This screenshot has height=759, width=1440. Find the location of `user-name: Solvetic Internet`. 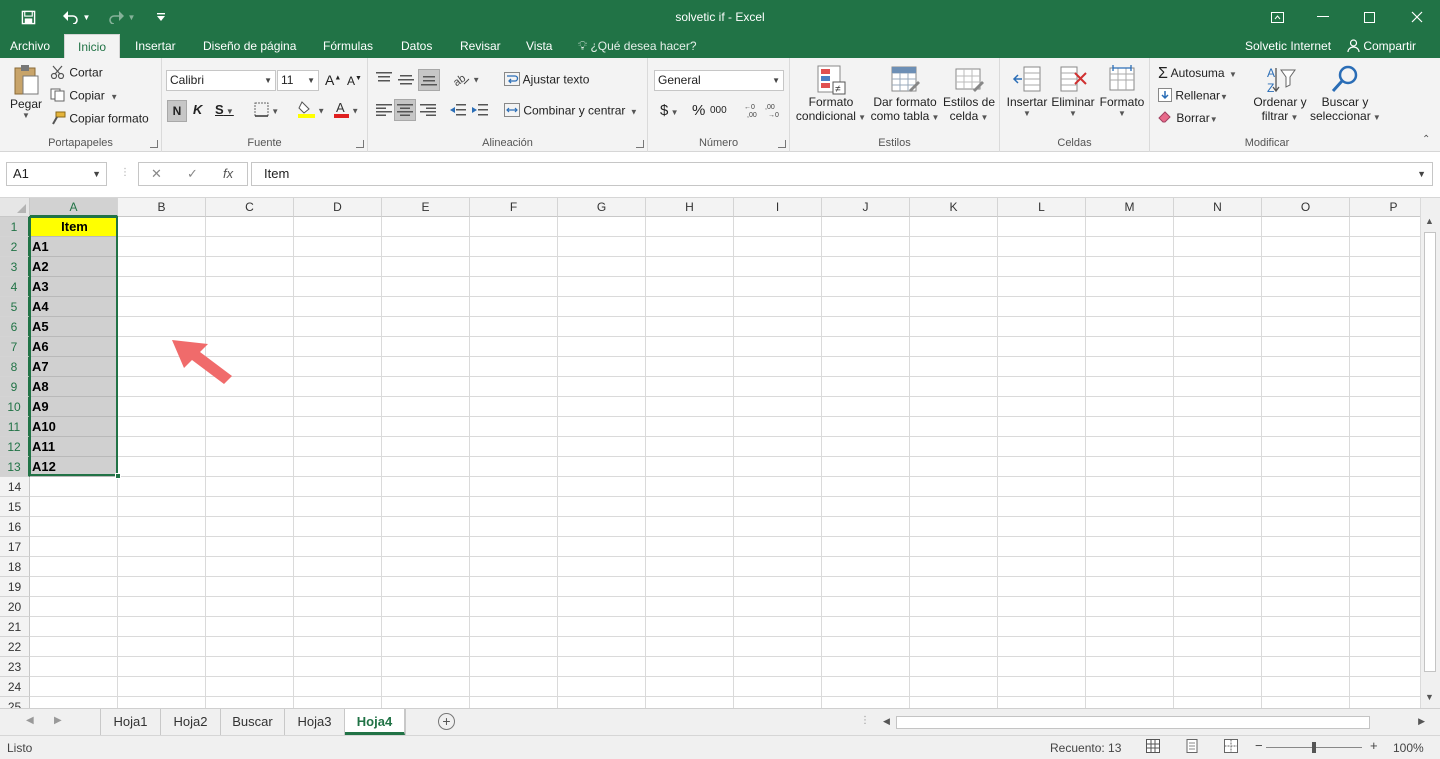

user-name: Solvetic Internet is located at coordinates (1288, 46).